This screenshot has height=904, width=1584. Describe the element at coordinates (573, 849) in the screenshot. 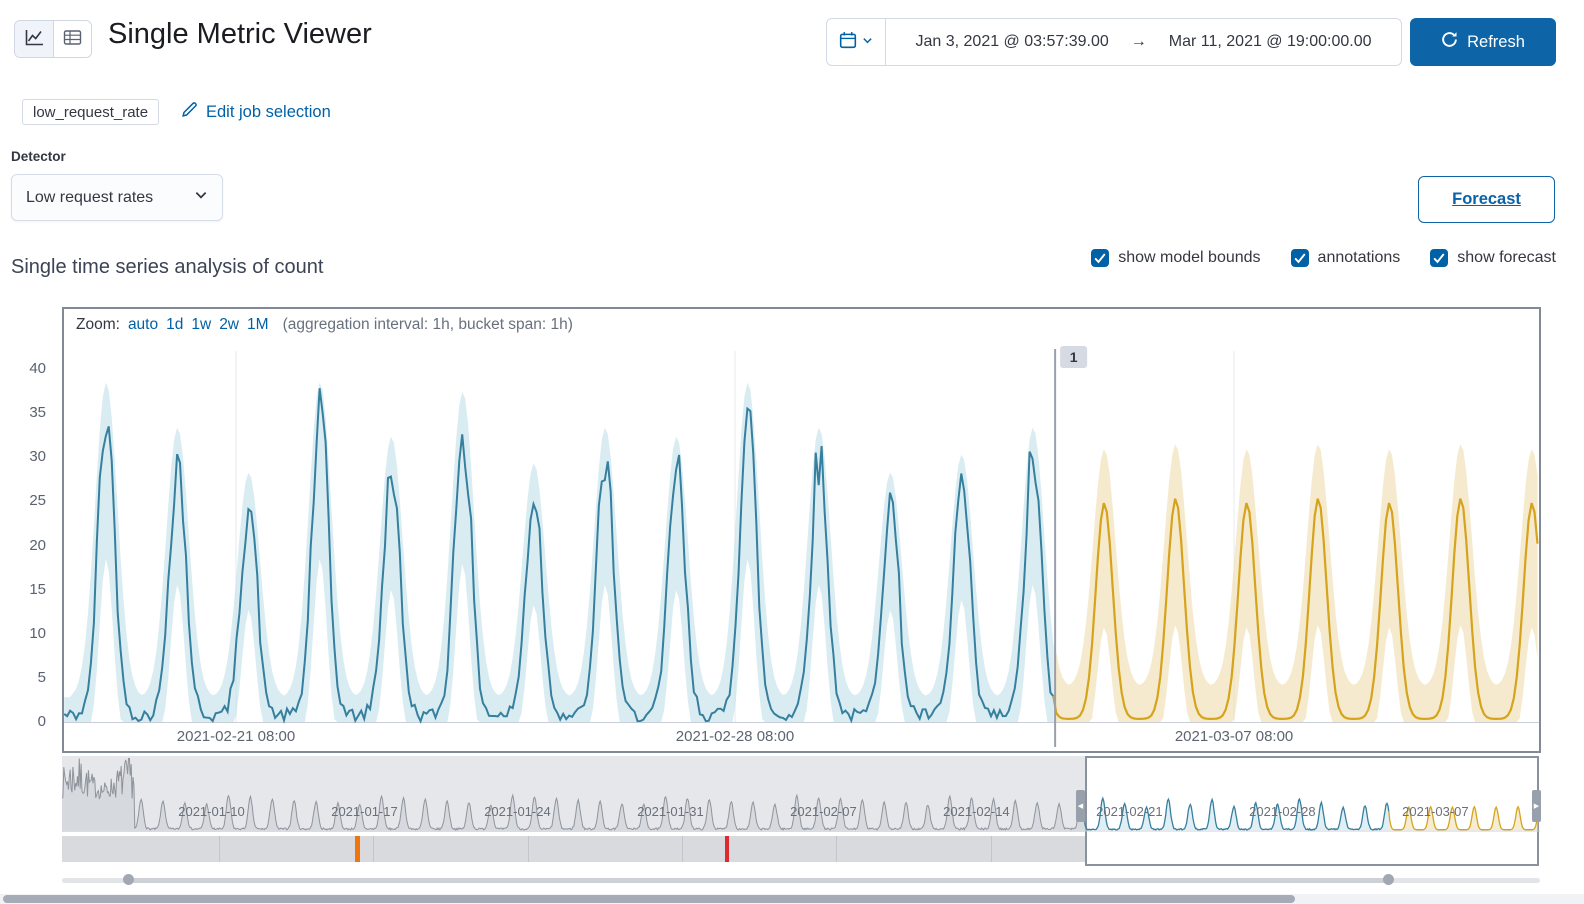

I see `anomaly-swimlane` at that location.